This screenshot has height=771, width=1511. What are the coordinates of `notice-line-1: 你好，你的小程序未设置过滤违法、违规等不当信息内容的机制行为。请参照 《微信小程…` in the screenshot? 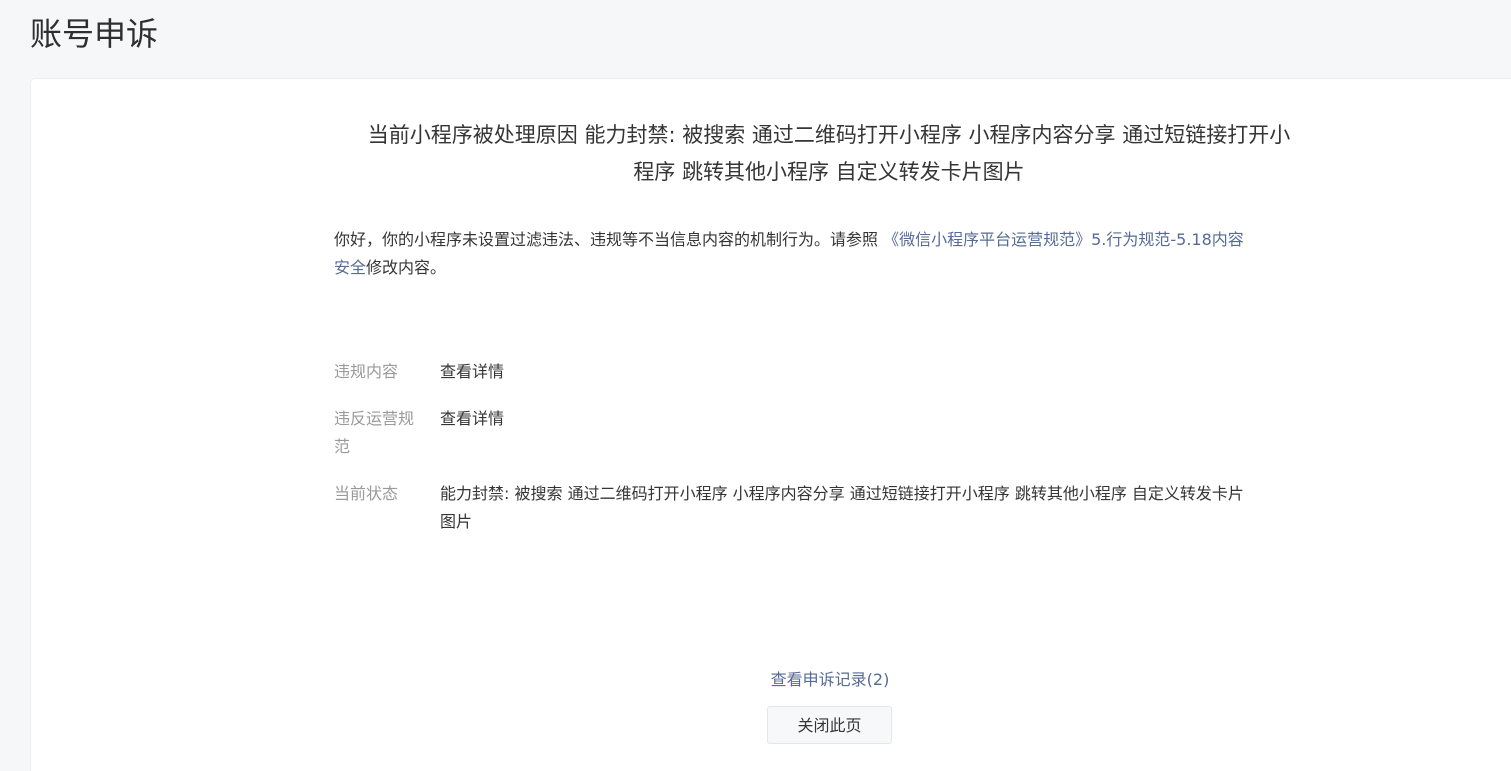 It's located at (829, 240).